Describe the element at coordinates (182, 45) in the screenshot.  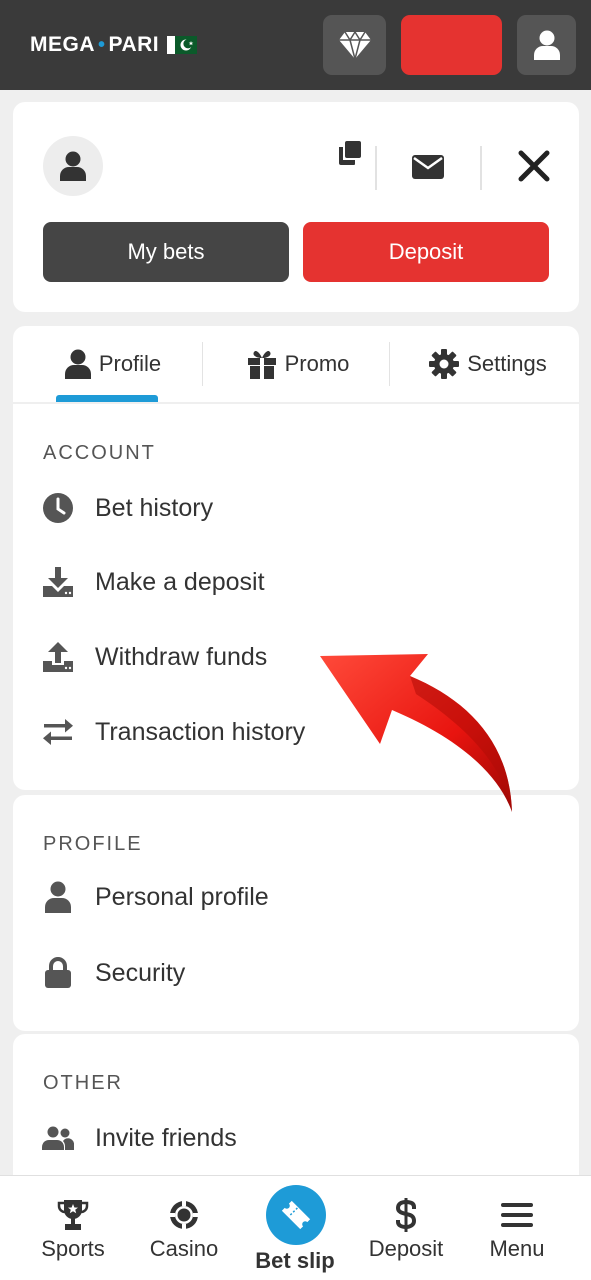
I see `pakistan-flag-icon` at that location.